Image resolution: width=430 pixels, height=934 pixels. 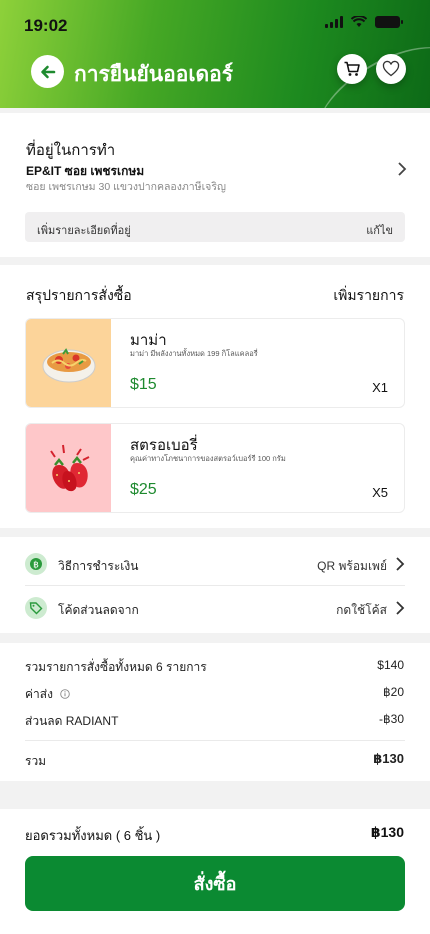 What do you see at coordinates (380, 492) in the screenshot?
I see `item-quantity: X5` at bounding box center [380, 492].